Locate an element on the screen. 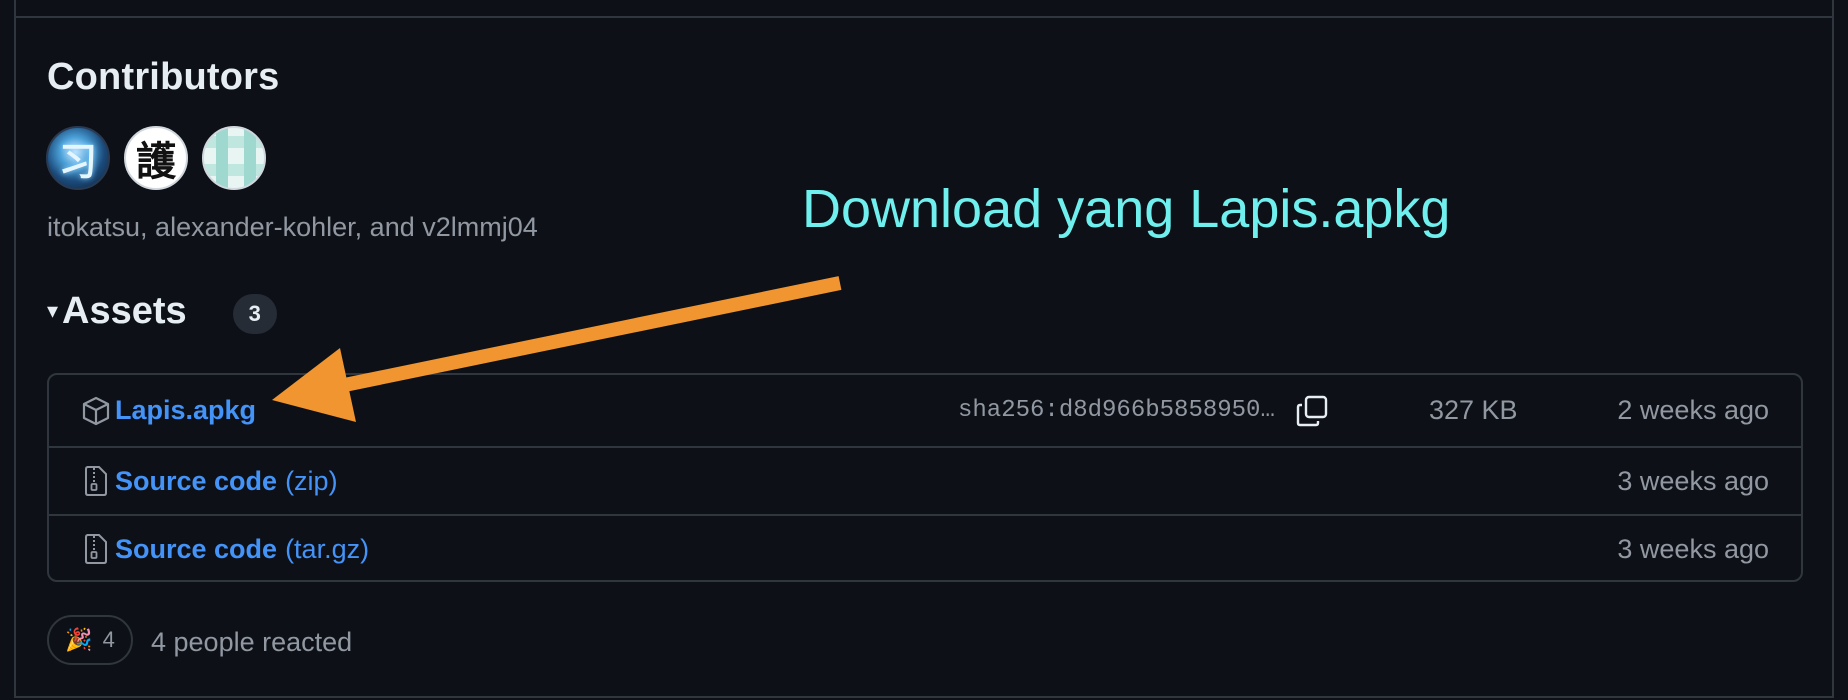 This screenshot has height=700, width=1848. annotation-arrow is located at coordinates (557, 349).